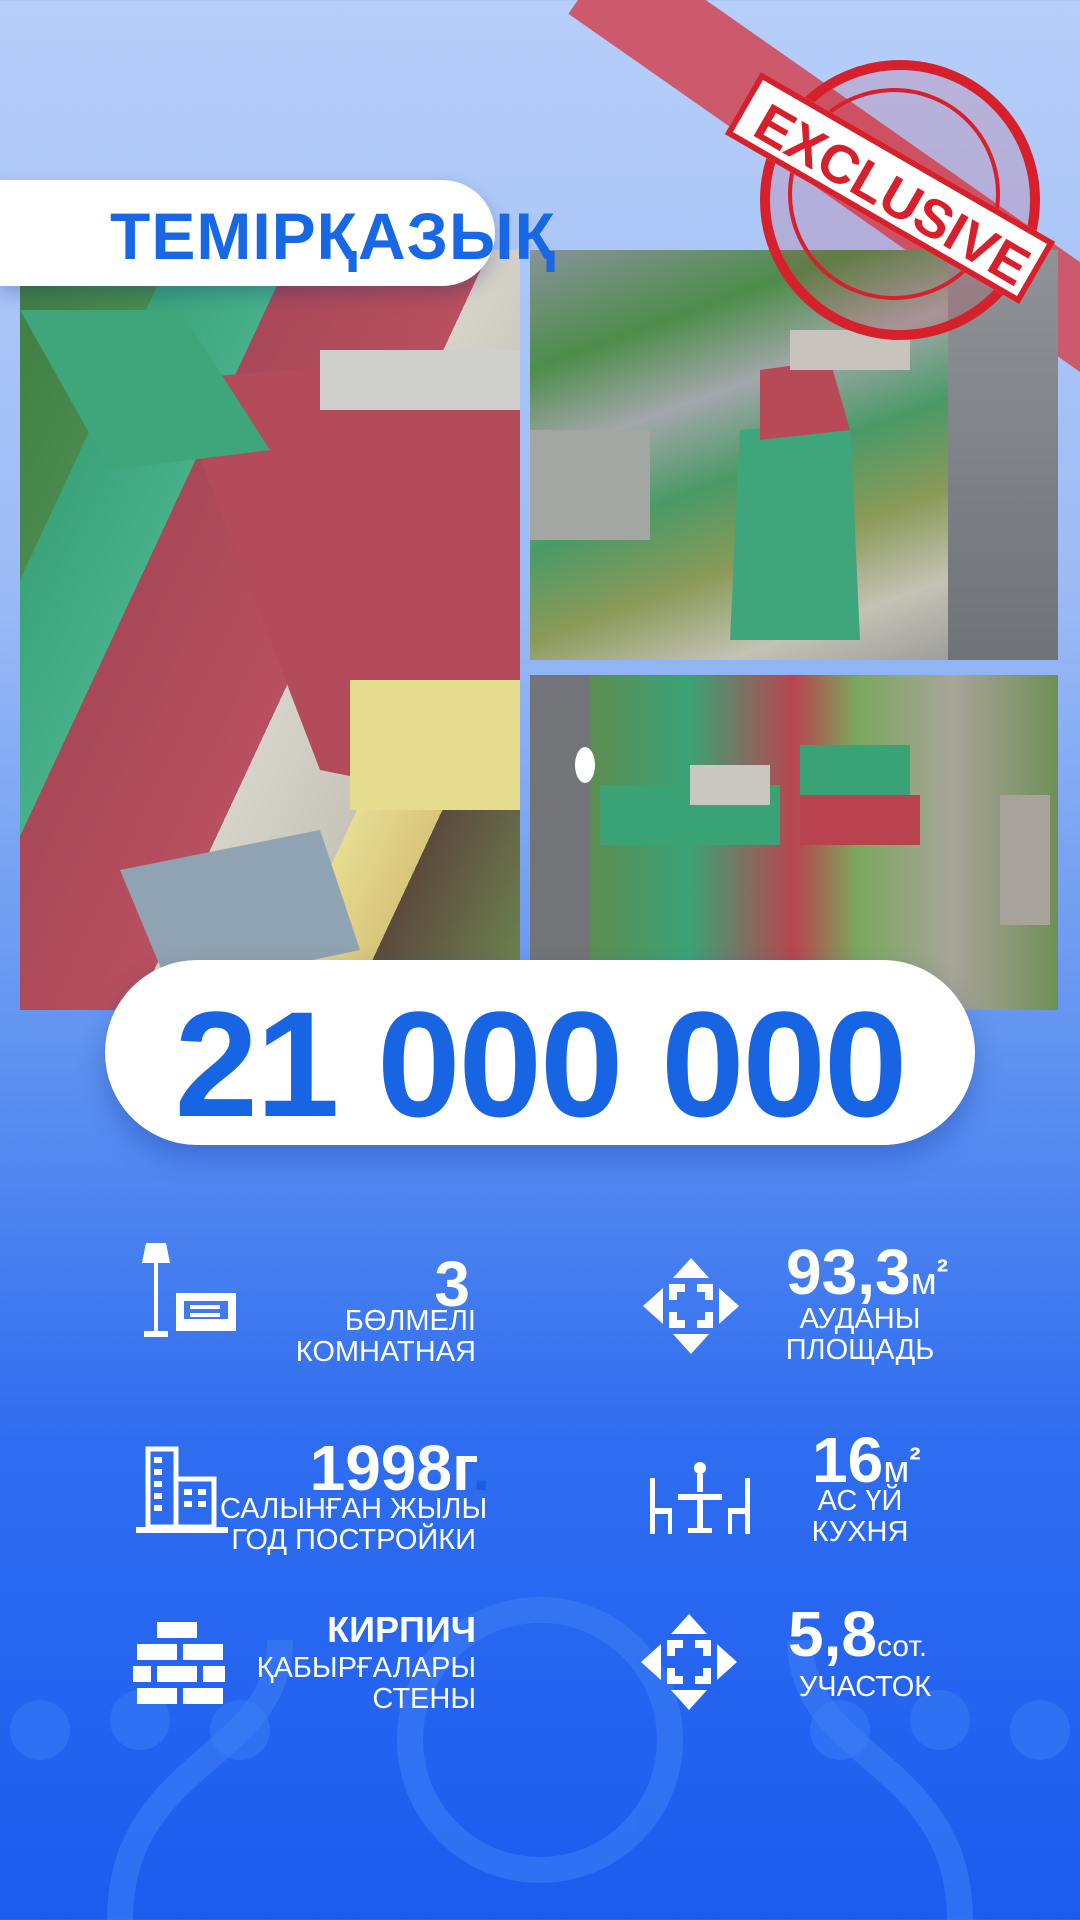 The height and width of the screenshot is (1920, 1080). What do you see at coordinates (179, 1663) in the screenshot?
I see `bricks-icon` at bounding box center [179, 1663].